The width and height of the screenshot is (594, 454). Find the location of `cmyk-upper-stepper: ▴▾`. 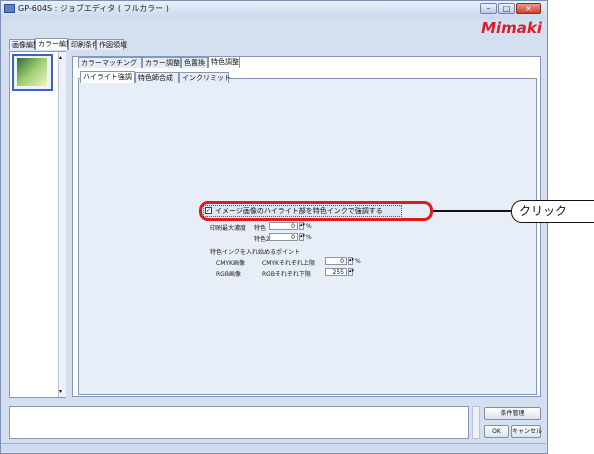

cmyk-upper-stepper: ▴▾ is located at coordinates (351, 261).